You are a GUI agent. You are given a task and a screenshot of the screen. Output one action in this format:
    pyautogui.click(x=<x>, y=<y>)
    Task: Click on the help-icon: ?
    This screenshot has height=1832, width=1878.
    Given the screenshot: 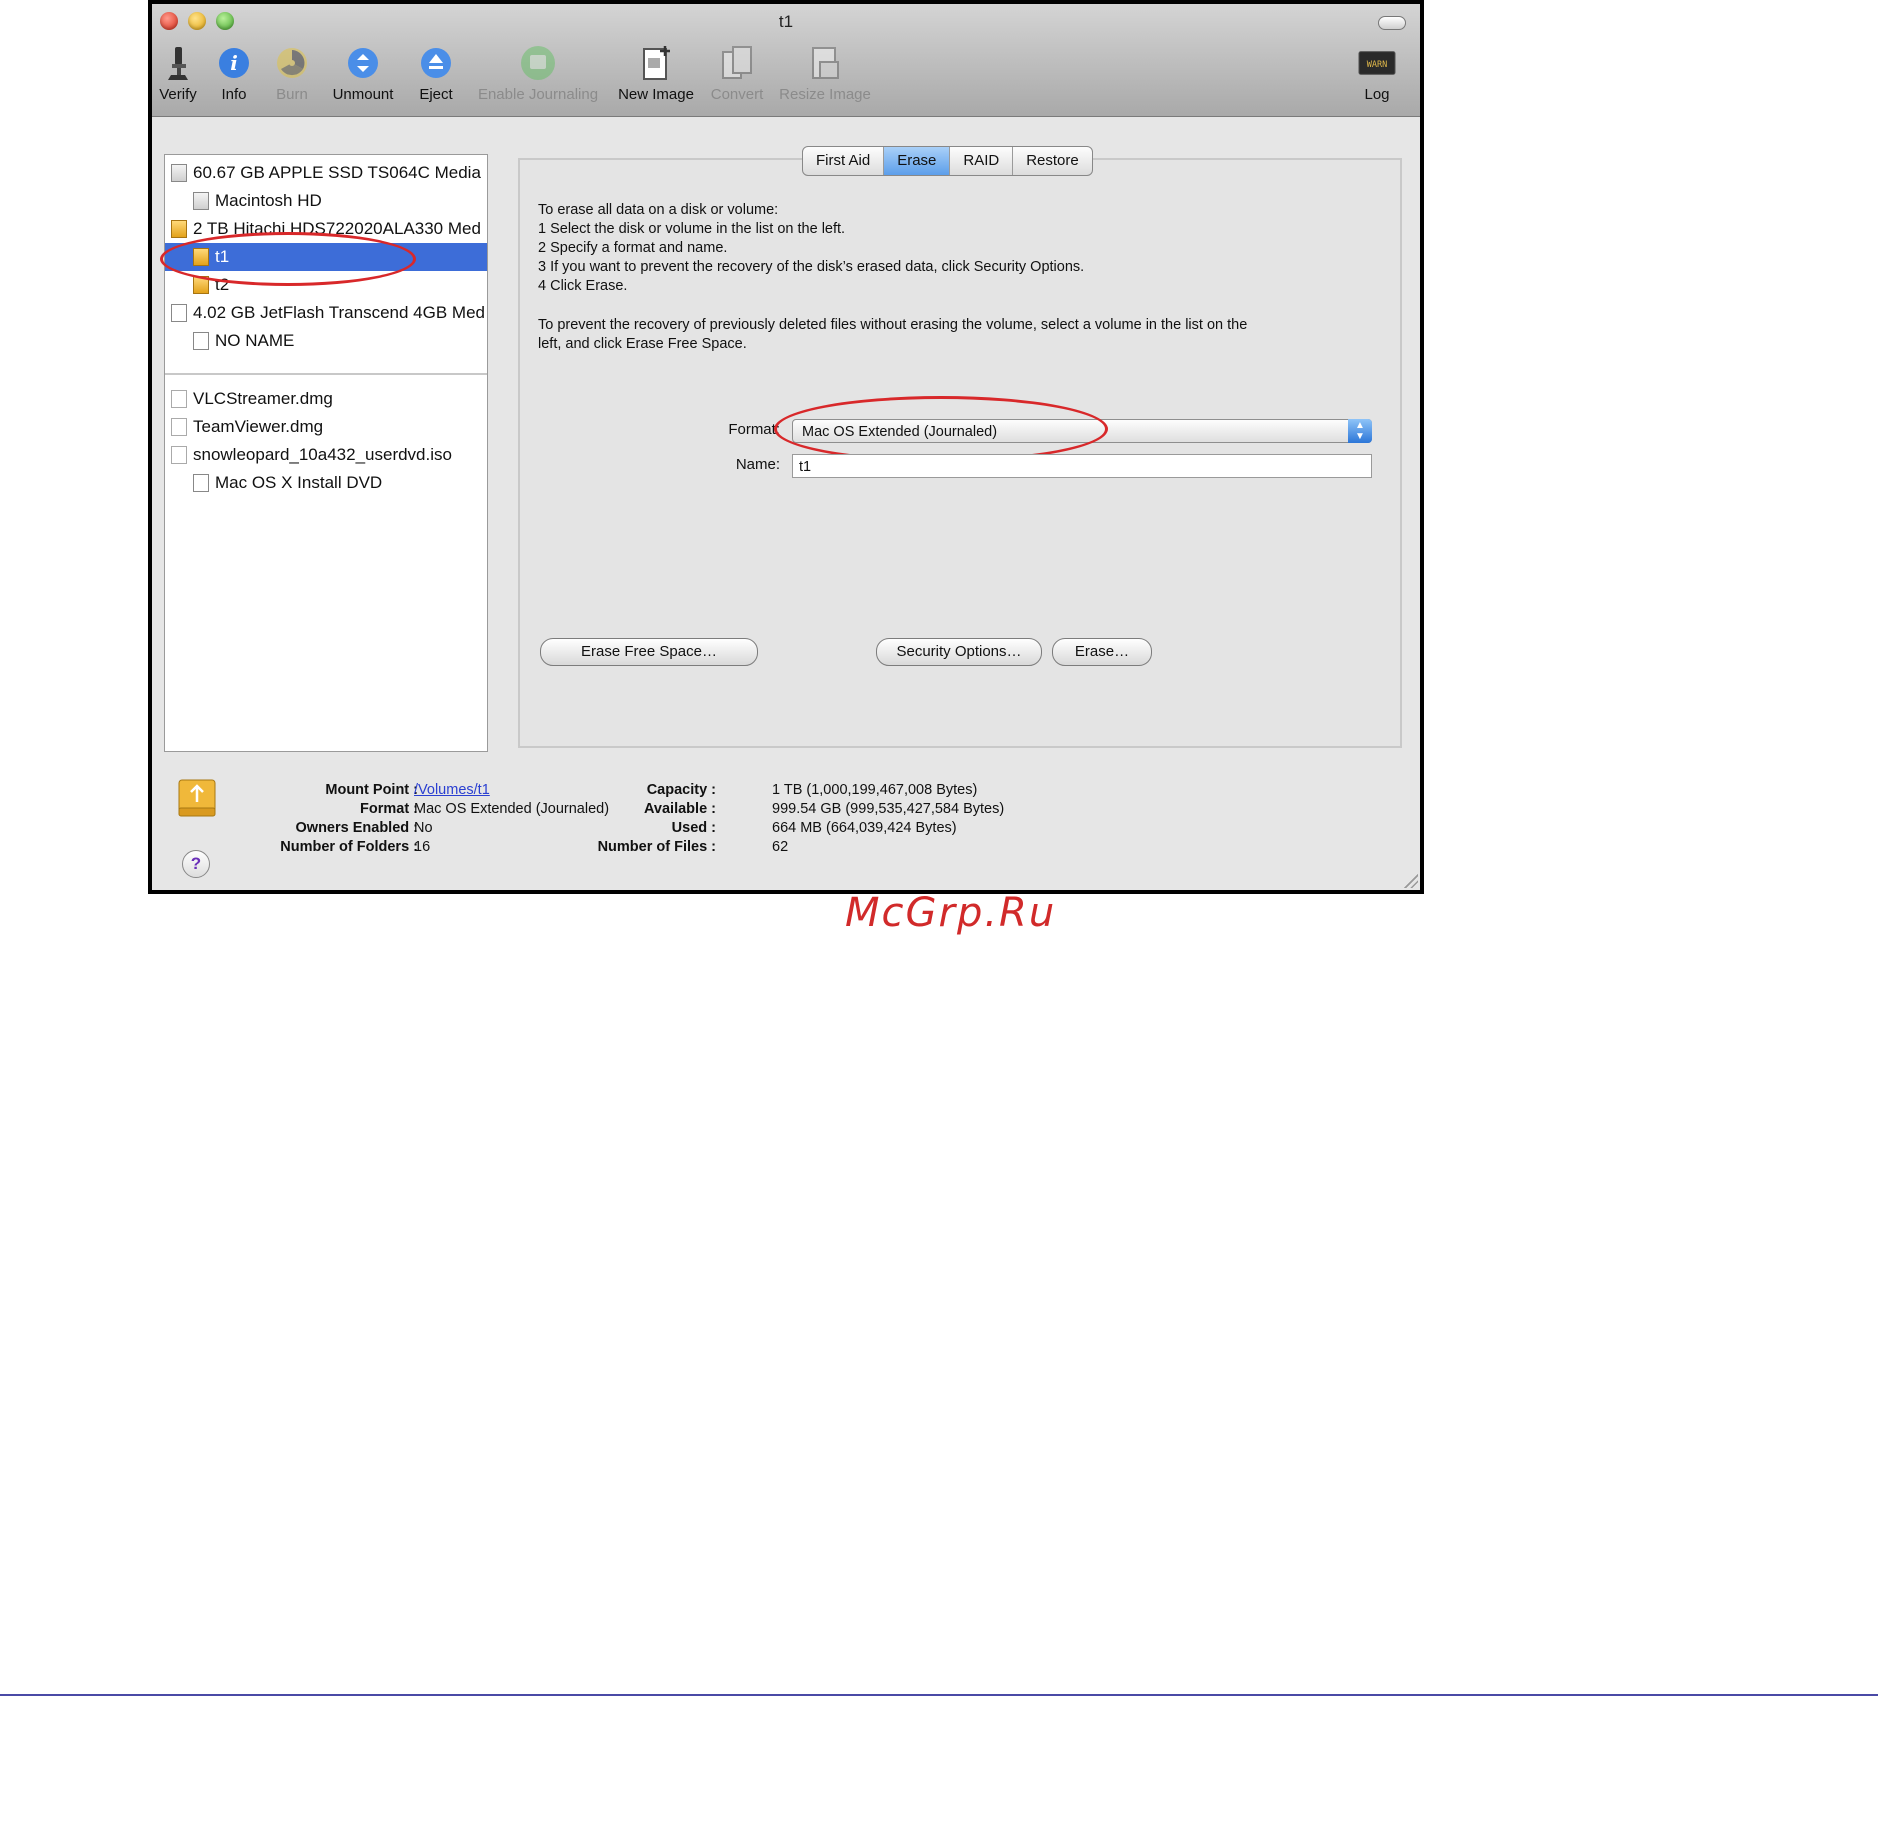 What is the action you would take?
    pyautogui.click(x=196, y=863)
    